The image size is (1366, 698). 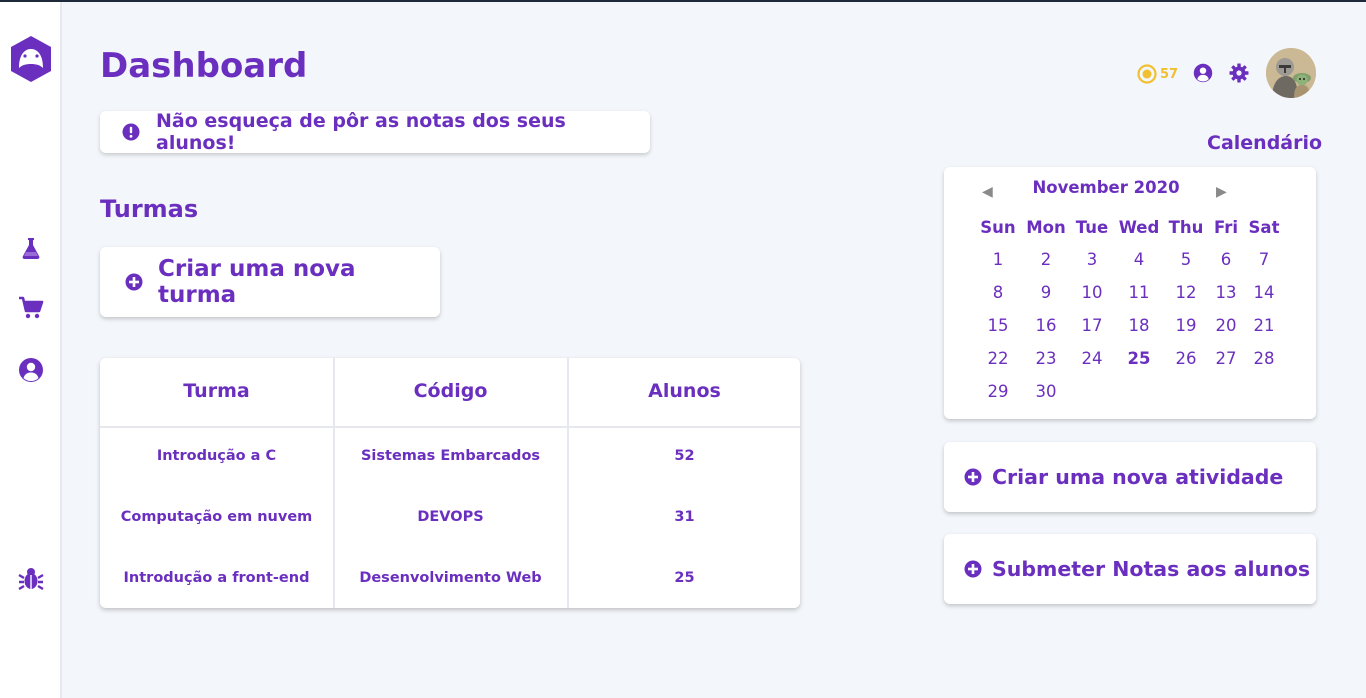 I want to click on calendar-day: 12, so click(x=1186, y=292).